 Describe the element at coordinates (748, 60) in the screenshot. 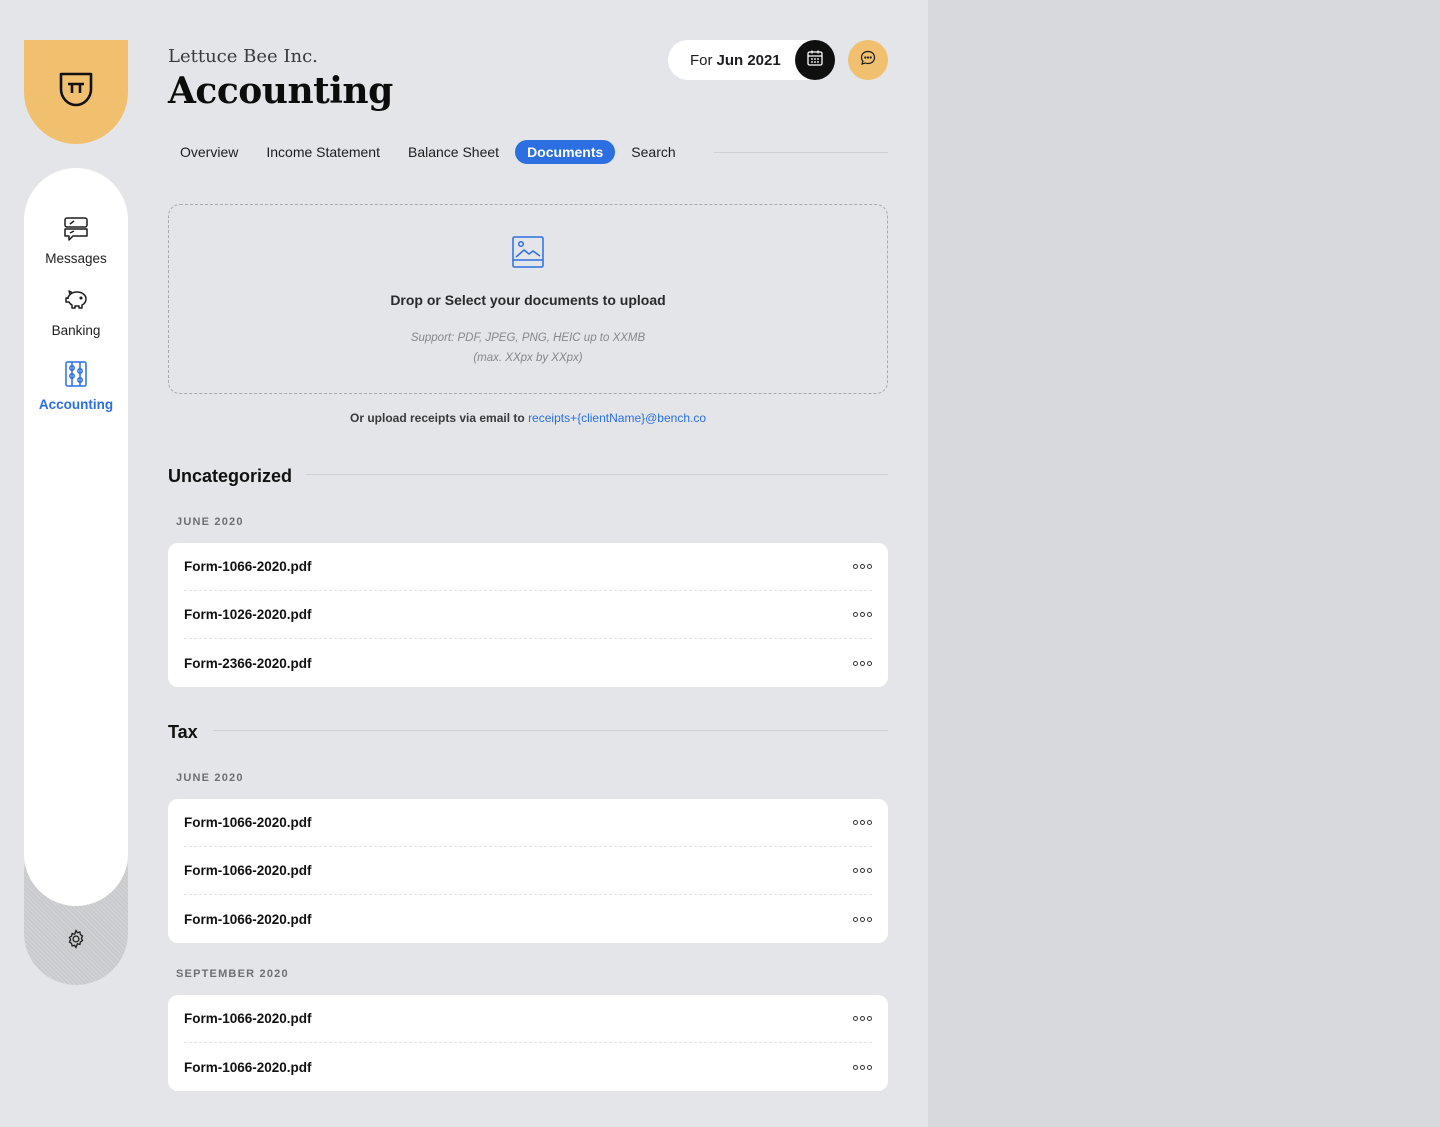

I see `period-value: Jun 2021` at that location.